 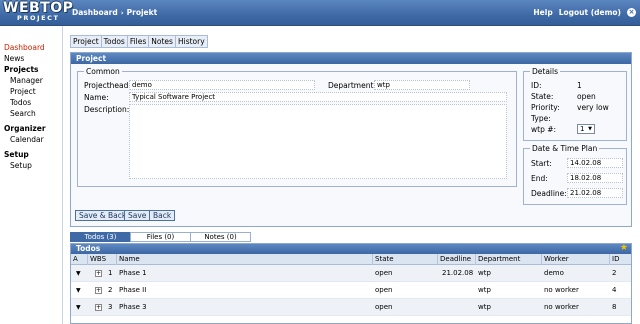 What do you see at coordinates (614, 307) in the screenshot?
I see `row-id: 8` at bounding box center [614, 307].